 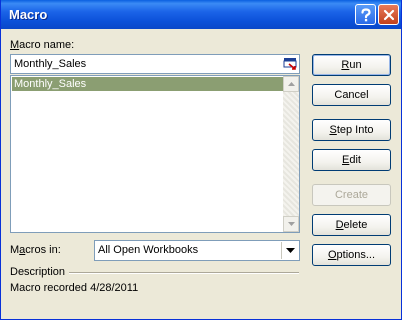 I want to click on description-heading: Description, so click(x=38, y=272).